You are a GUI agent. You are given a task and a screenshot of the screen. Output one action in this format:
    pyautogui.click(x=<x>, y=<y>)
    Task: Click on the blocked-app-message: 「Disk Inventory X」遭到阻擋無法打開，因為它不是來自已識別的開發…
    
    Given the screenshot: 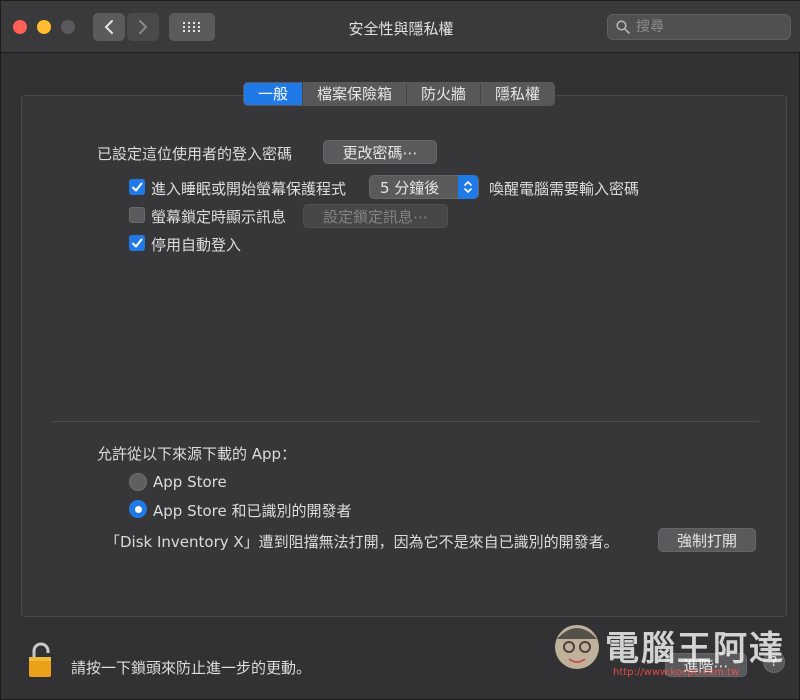 What is the action you would take?
    pyautogui.click(x=362, y=542)
    